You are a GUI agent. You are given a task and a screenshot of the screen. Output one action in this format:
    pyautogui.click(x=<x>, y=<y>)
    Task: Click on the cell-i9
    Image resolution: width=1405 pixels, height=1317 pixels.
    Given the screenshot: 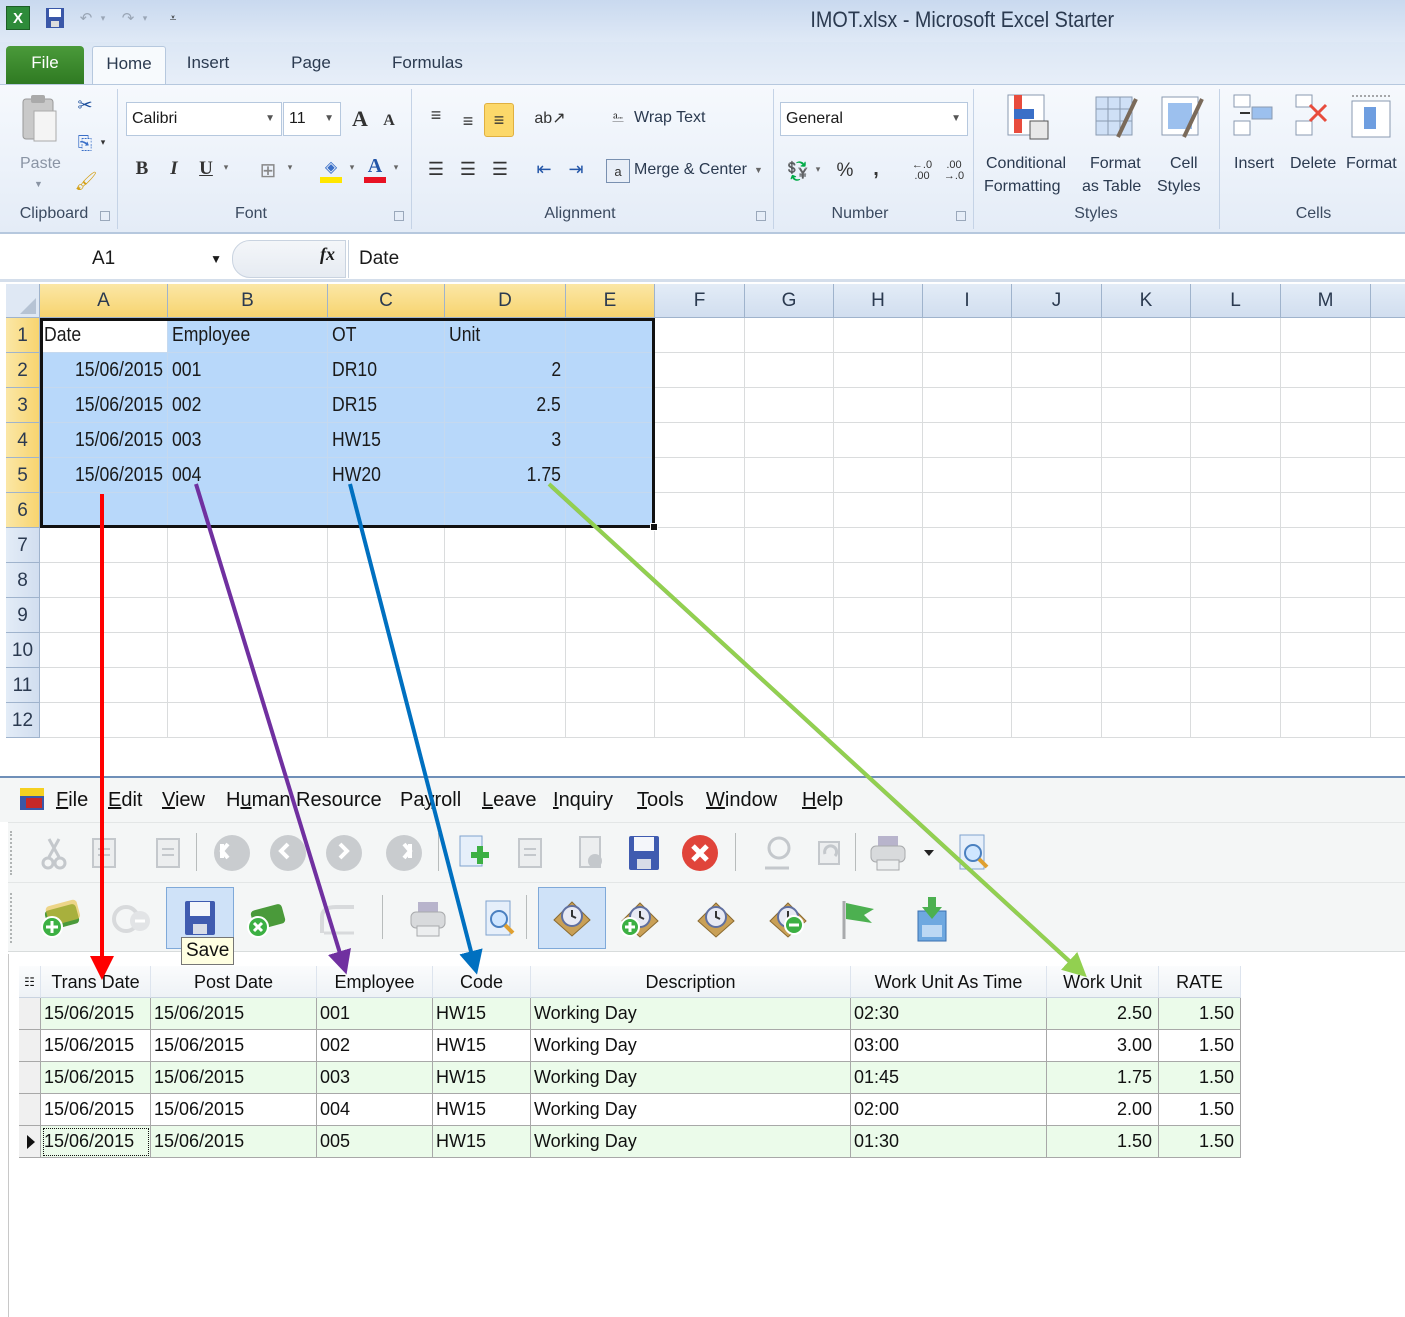 What is the action you would take?
    pyautogui.click(x=967, y=615)
    